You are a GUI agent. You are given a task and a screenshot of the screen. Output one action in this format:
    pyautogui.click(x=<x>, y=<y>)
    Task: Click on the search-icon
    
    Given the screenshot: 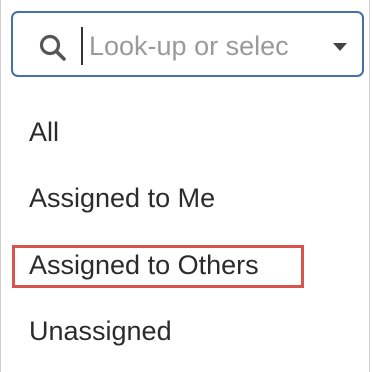 What is the action you would take?
    pyautogui.click(x=52, y=47)
    